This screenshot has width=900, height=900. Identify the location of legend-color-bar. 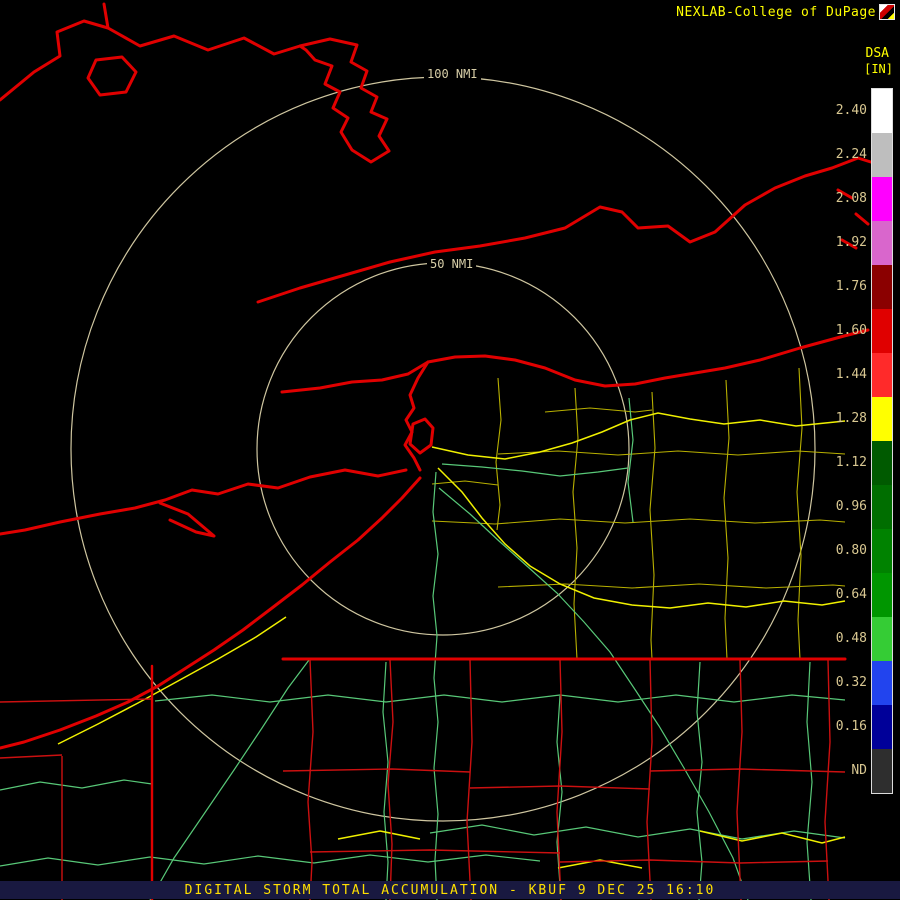
(882, 441).